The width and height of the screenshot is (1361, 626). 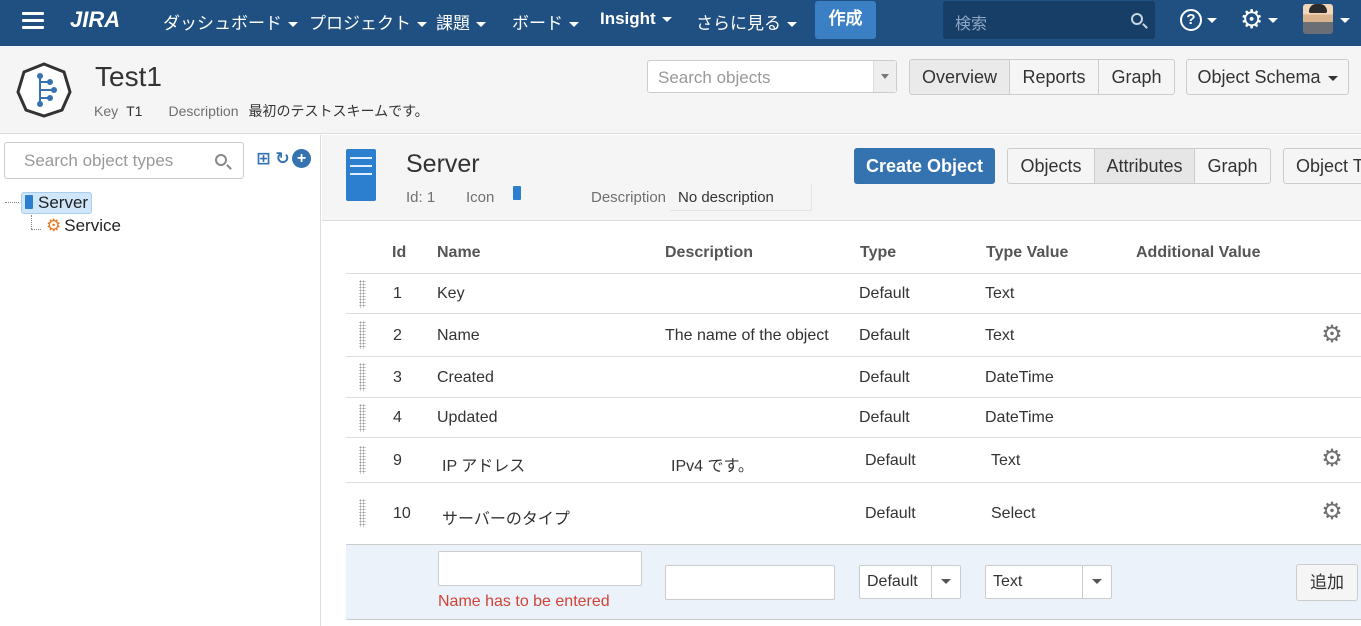 I want to click on table-row: 9 IP アドレス IPv4 です。 Default Text ⚙, so click(x=853, y=459).